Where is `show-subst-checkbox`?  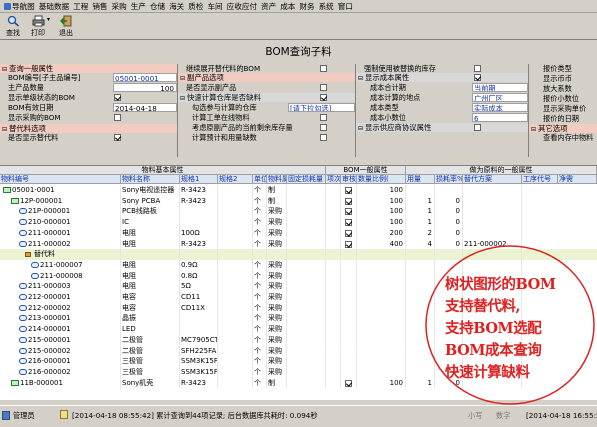
show-subst-checkbox is located at coordinates (117, 137).